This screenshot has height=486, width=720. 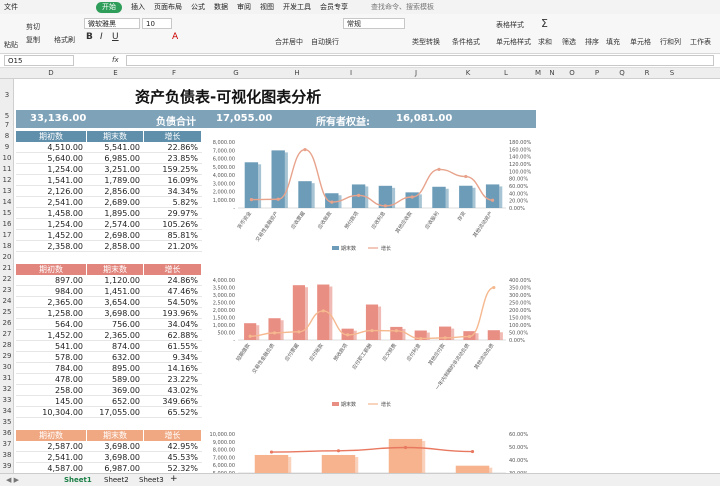 What do you see at coordinates (115, 224) in the screenshot?
I see `table-cell: 2,574.00` at bounding box center [115, 224].